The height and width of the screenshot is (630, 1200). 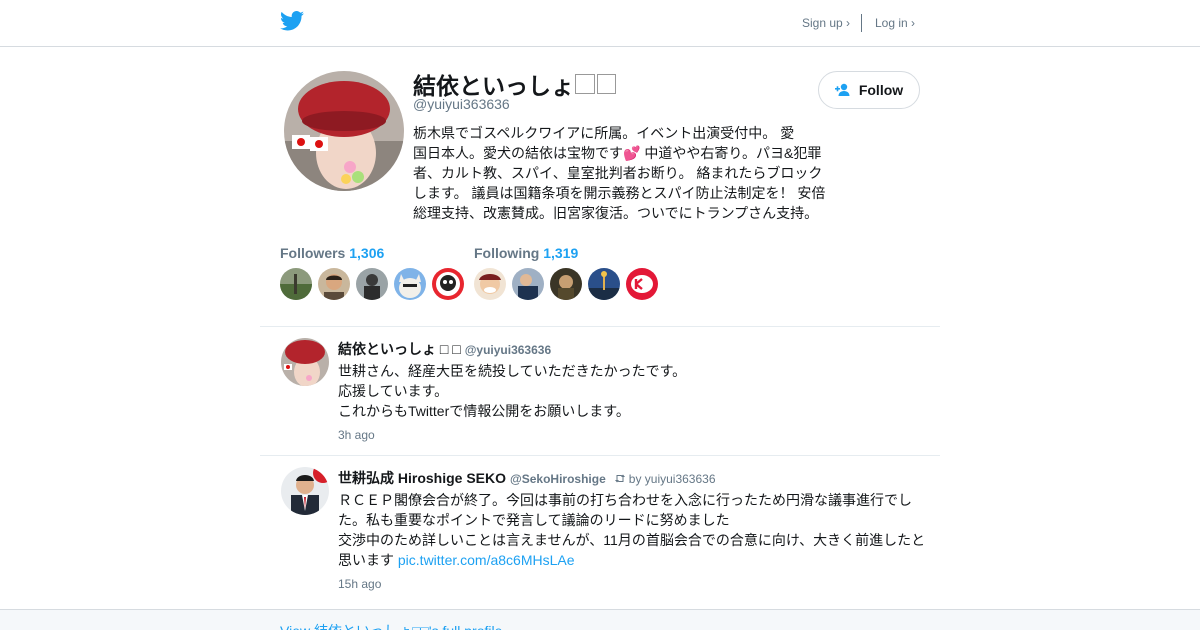 What do you see at coordinates (508, 350) in the screenshot?
I see `tweet-author-handle: @yuiyui363636` at bounding box center [508, 350].